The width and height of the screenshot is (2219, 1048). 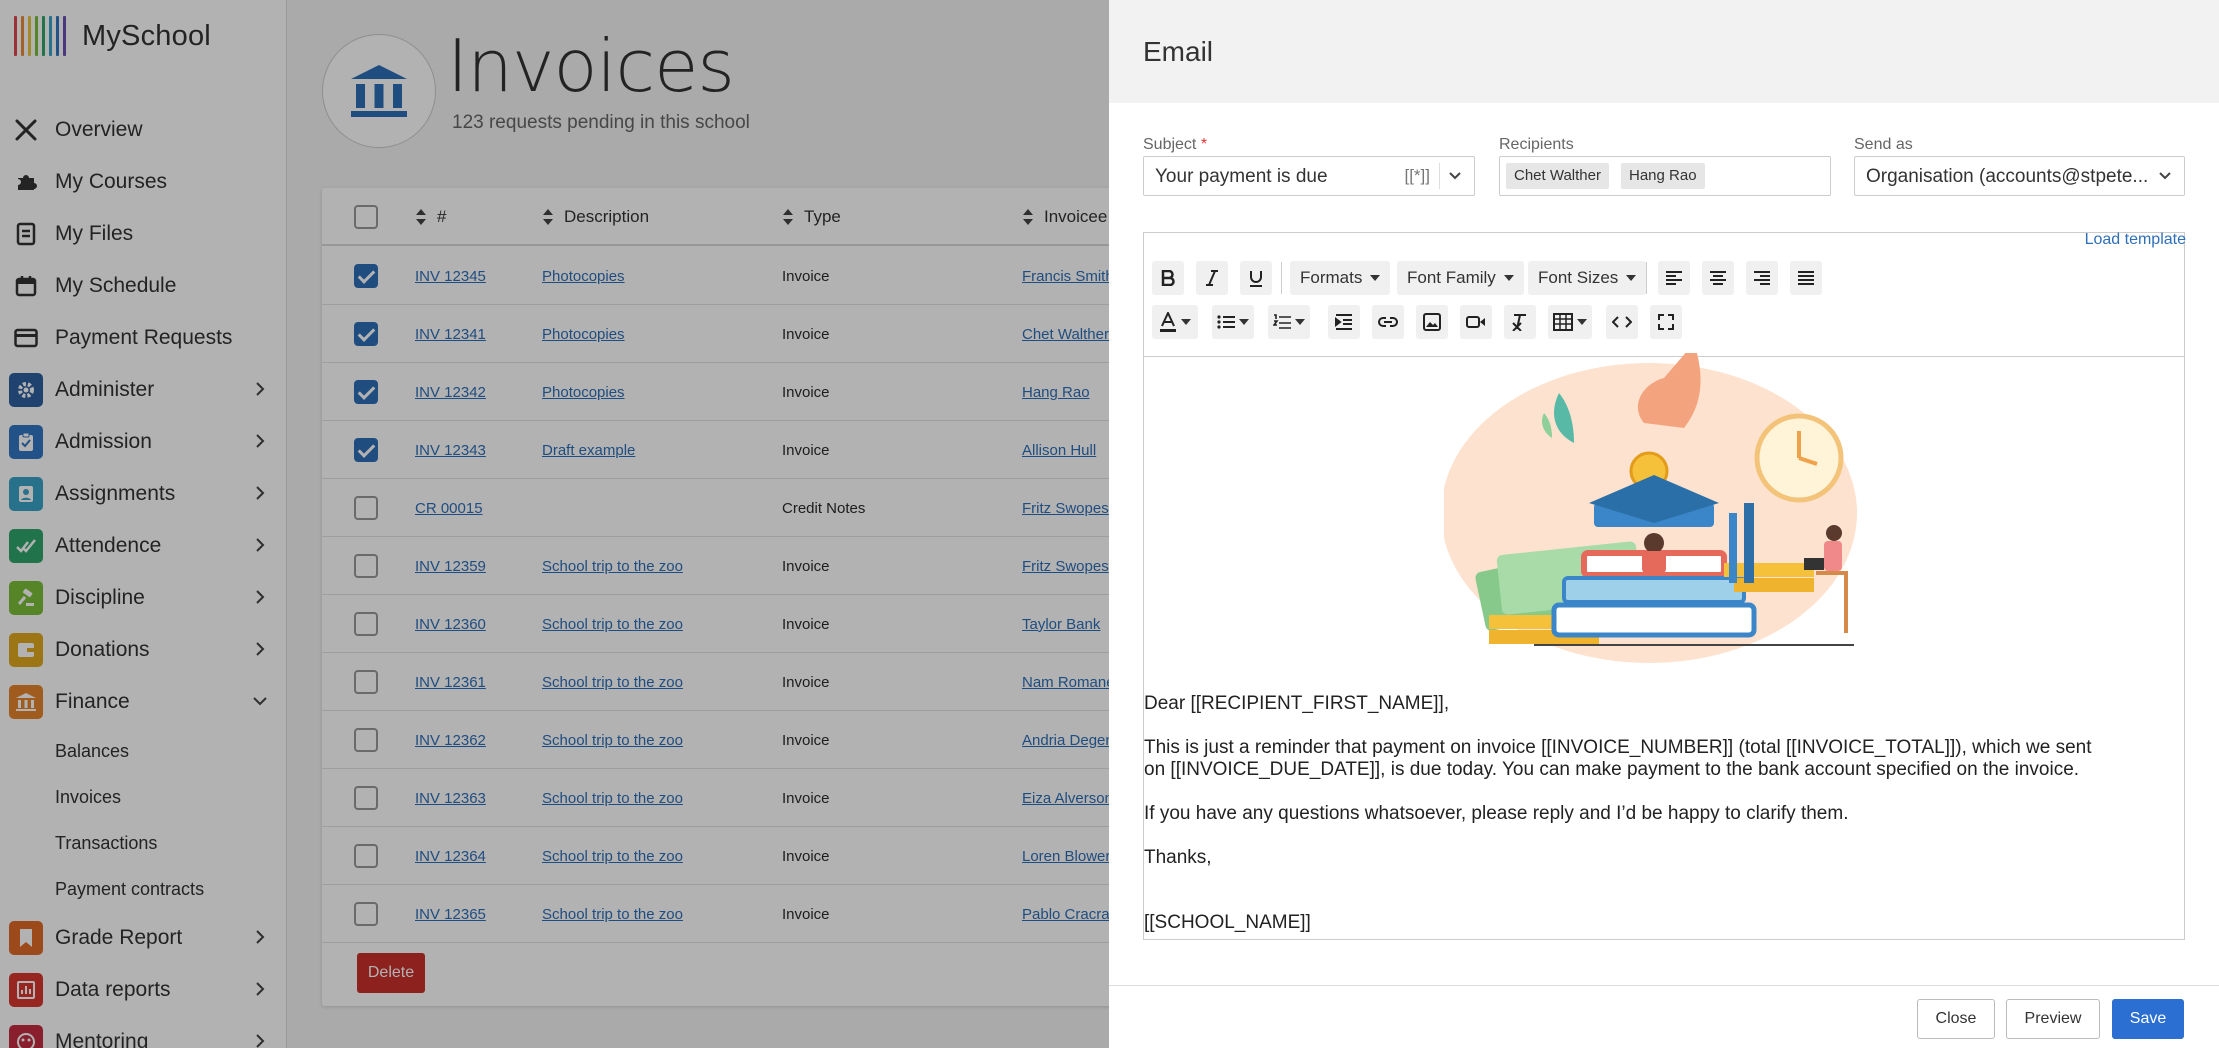 What do you see at coordinates (1664, 302) in the screenshot?
I see `editor-toolbar: Formats Font Family Font Sizes` at bounding box center [1664, 302].